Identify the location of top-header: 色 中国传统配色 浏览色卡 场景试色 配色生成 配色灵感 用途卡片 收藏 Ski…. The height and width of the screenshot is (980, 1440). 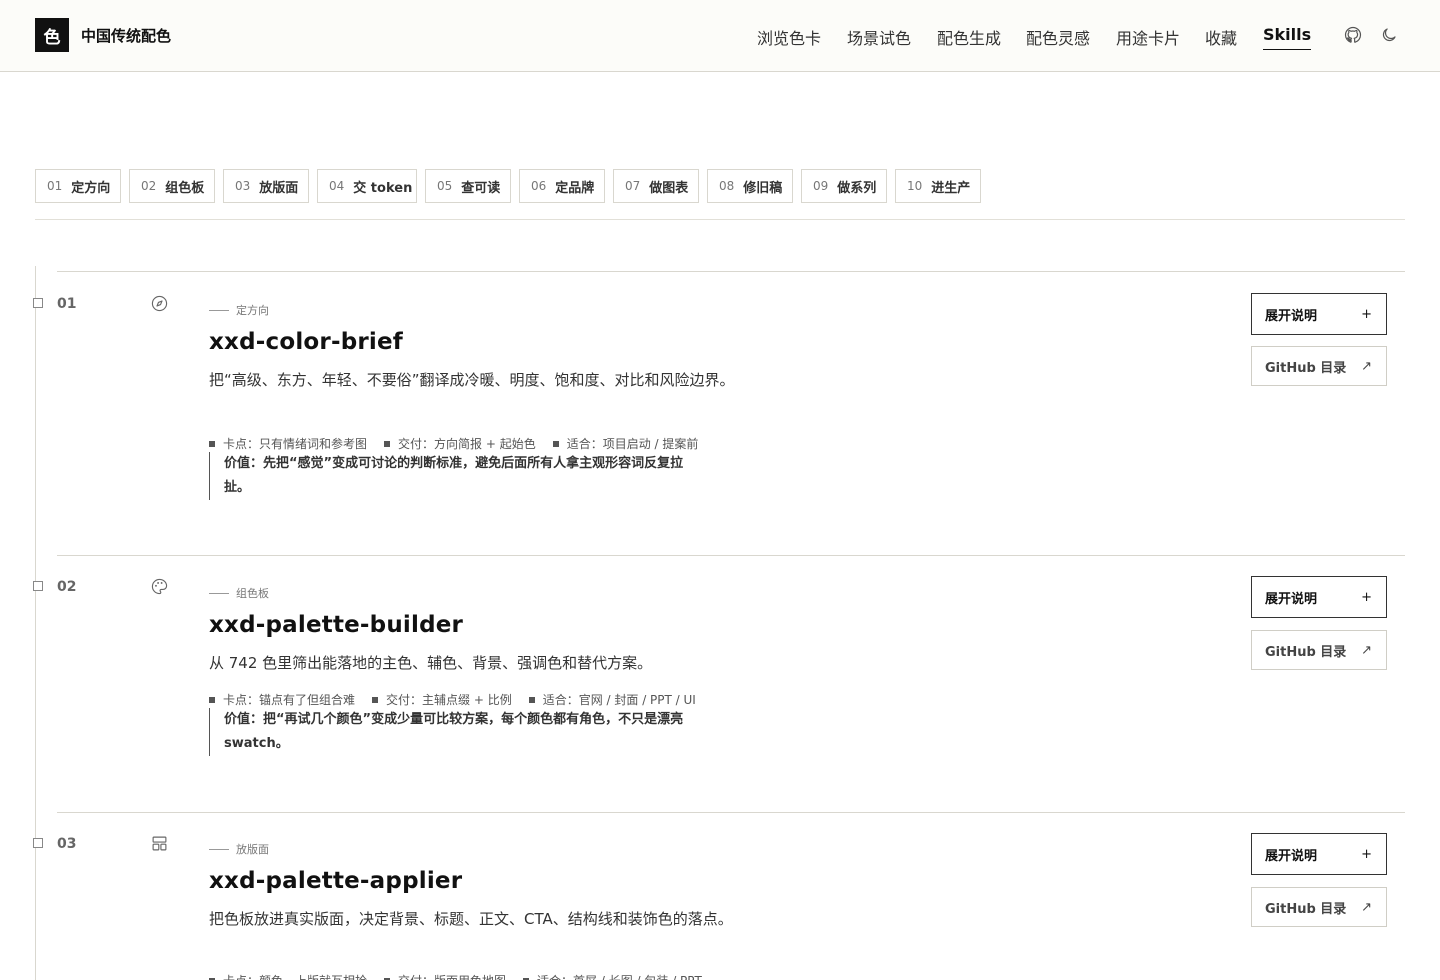
(720, 36).